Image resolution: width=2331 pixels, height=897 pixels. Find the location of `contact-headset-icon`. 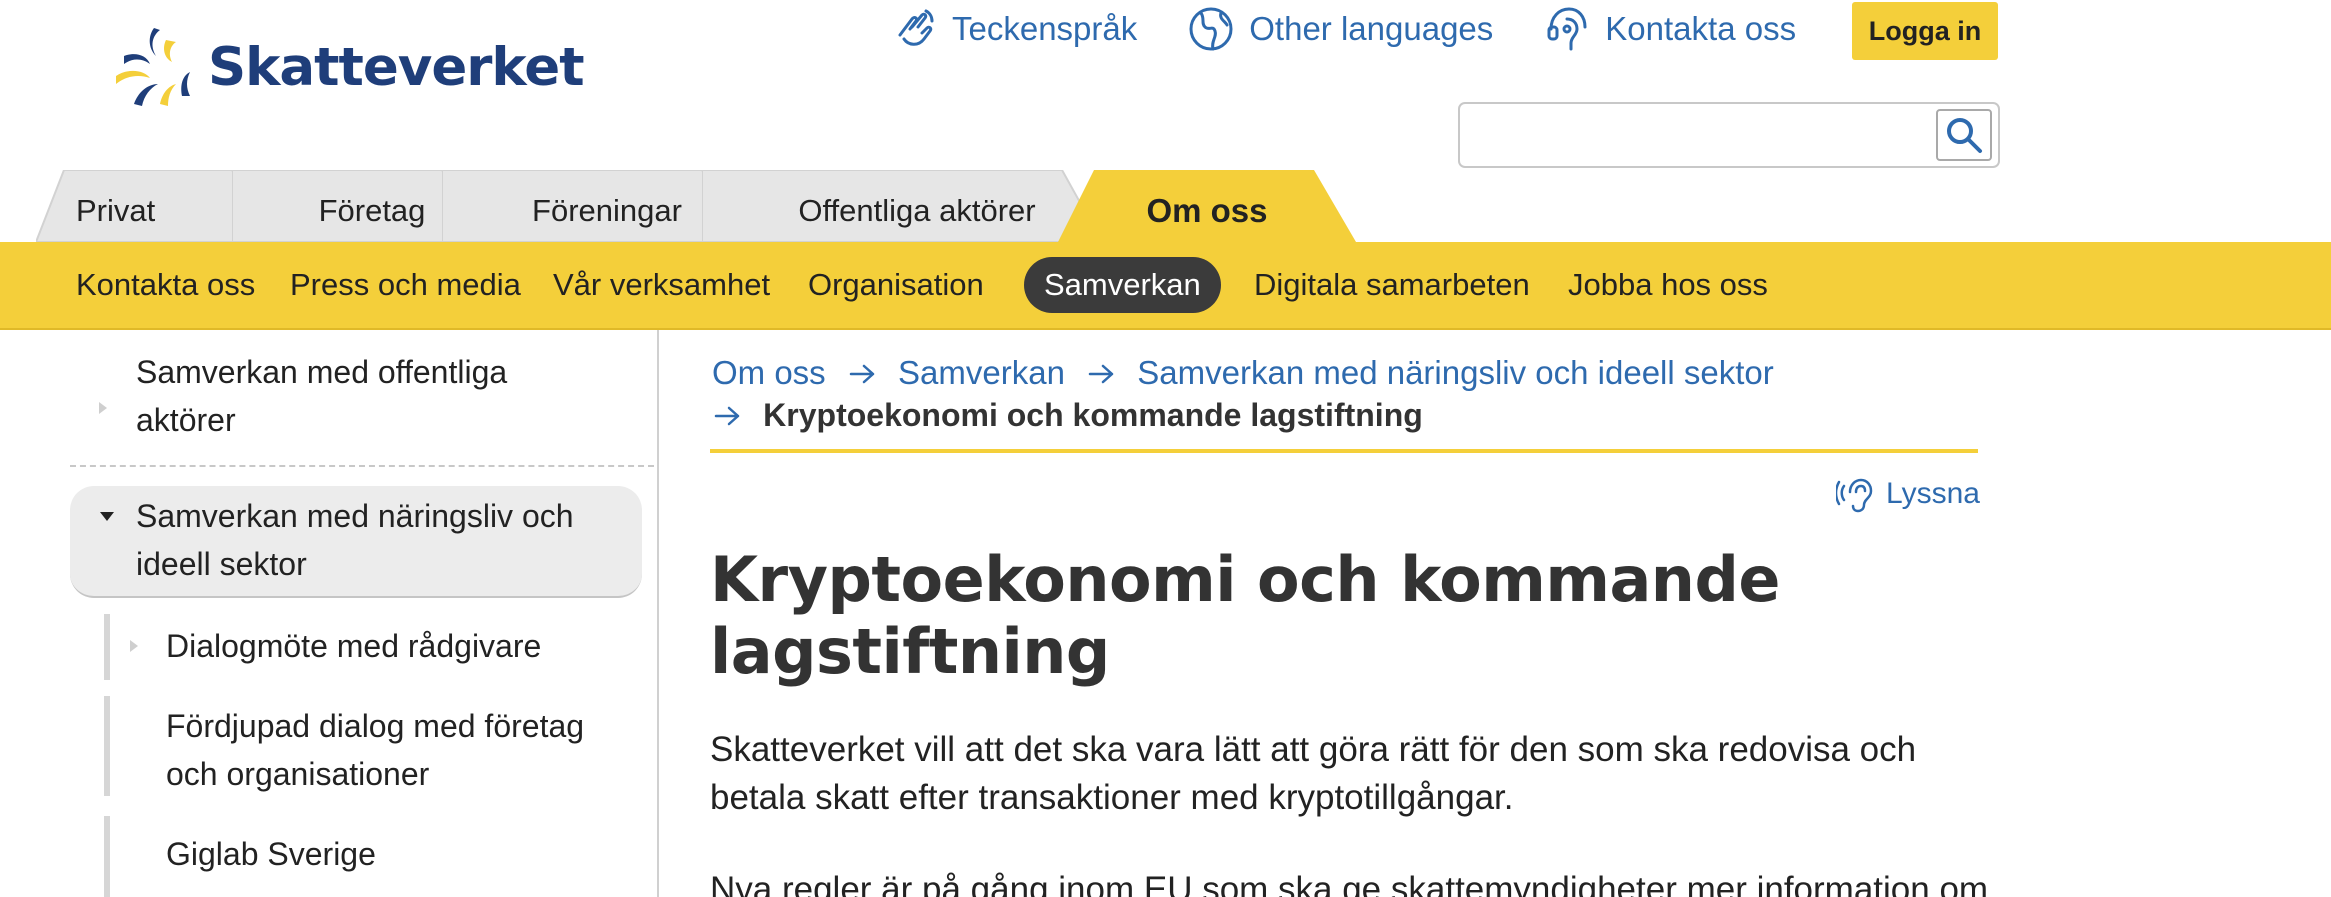

contact-headset-icon is located at coordinates (1567, 29).